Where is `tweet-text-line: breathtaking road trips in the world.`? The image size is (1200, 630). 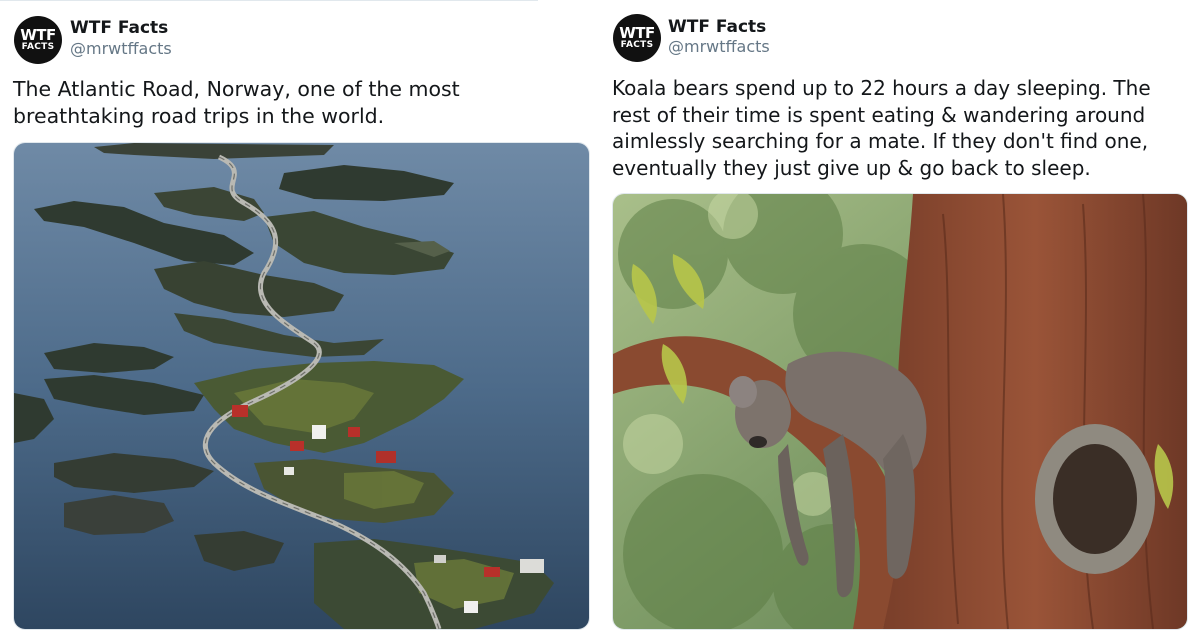
tweet-text-line: breathtaking road trips in the world. is located at coordinates (199, 115).